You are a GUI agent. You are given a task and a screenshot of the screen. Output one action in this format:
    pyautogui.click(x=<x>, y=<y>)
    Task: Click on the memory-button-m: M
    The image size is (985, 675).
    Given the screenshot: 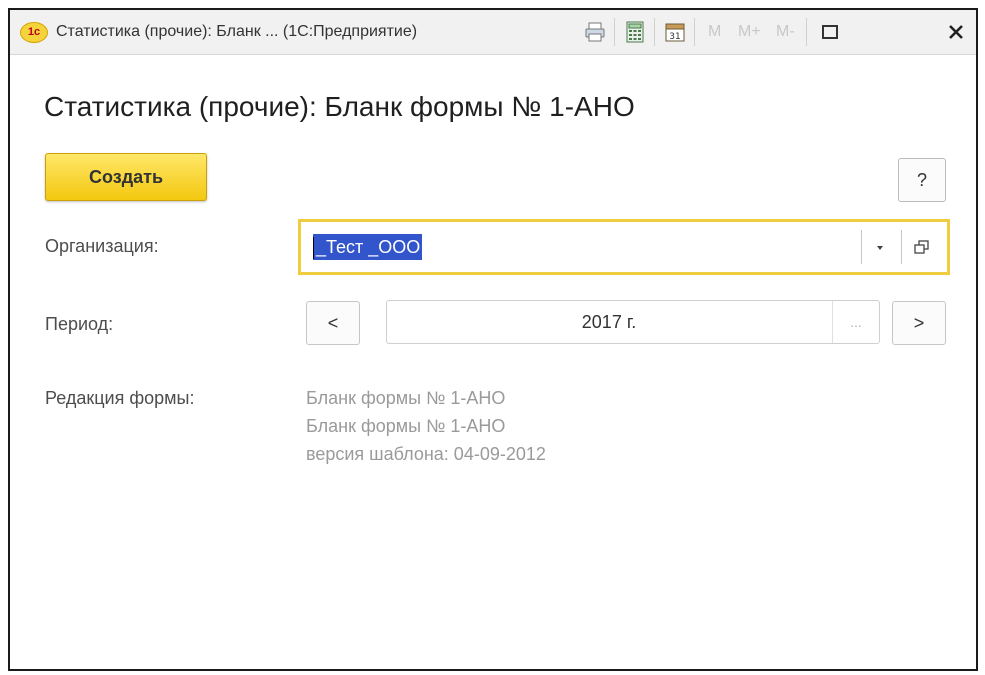 What is the action you would take?
    pyautogui.click(x=714, y=32)
    